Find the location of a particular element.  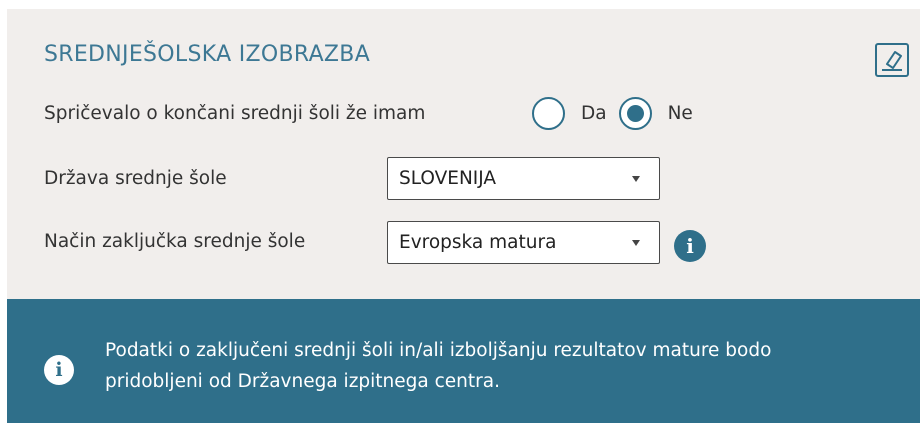

section-title: SREDNJEŠOLSKA IZOBRAZBA is located at coordinates (207, 54).